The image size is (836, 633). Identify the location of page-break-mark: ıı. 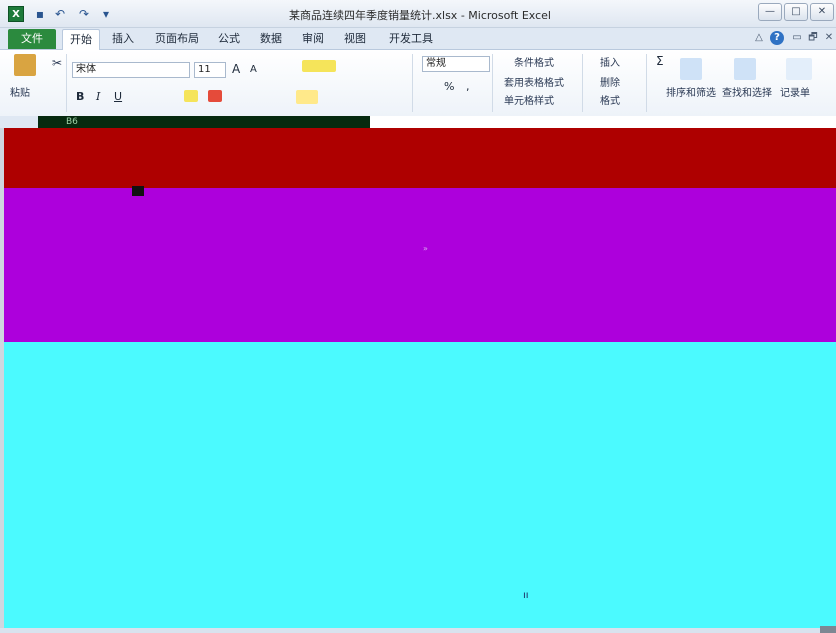
(526, 595).